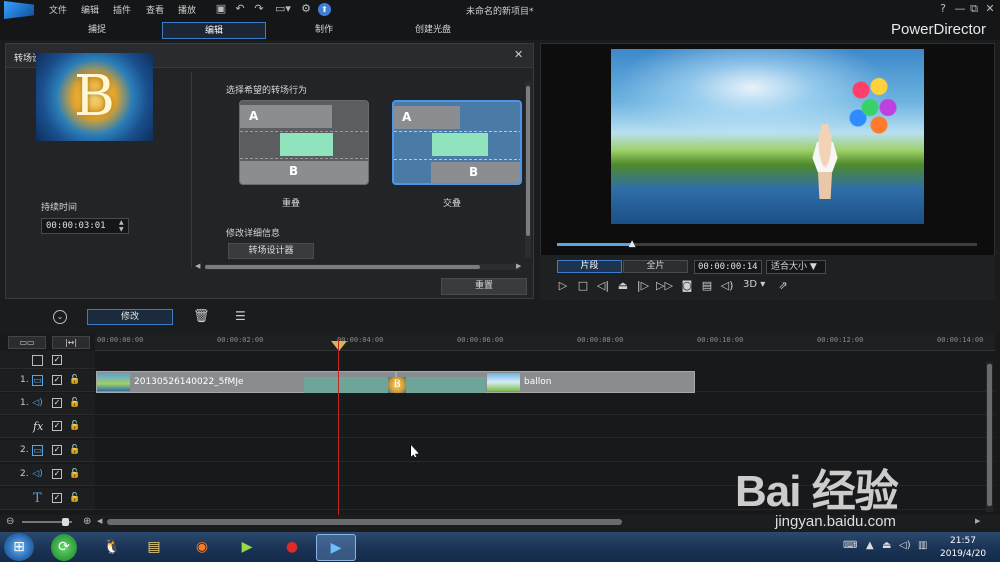 This screenshot has height=562, width=1000. I want to click on v-scroll-thumb, so click(528, 161).